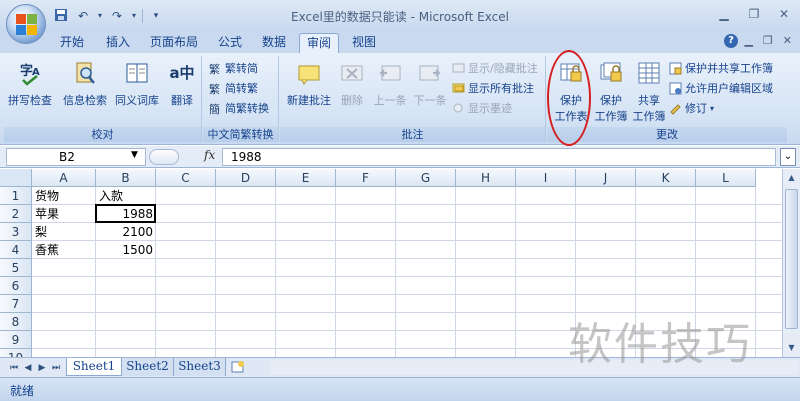  Describe the element at coordinates (64, 250) in the screenshot. I see `cell-a4: 香蕉` at that location.